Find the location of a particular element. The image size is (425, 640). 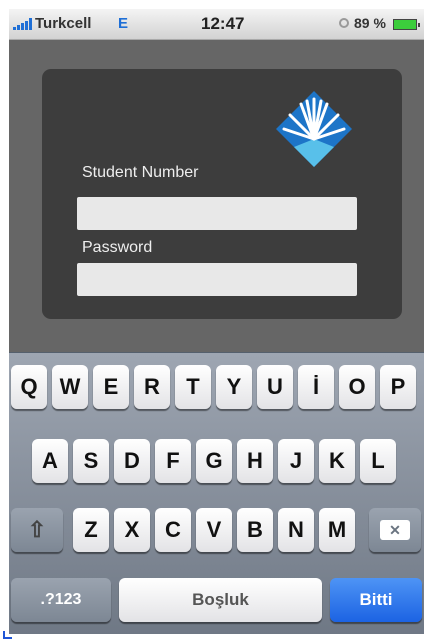

university-logo-icon is located at coordinates (314, 129).